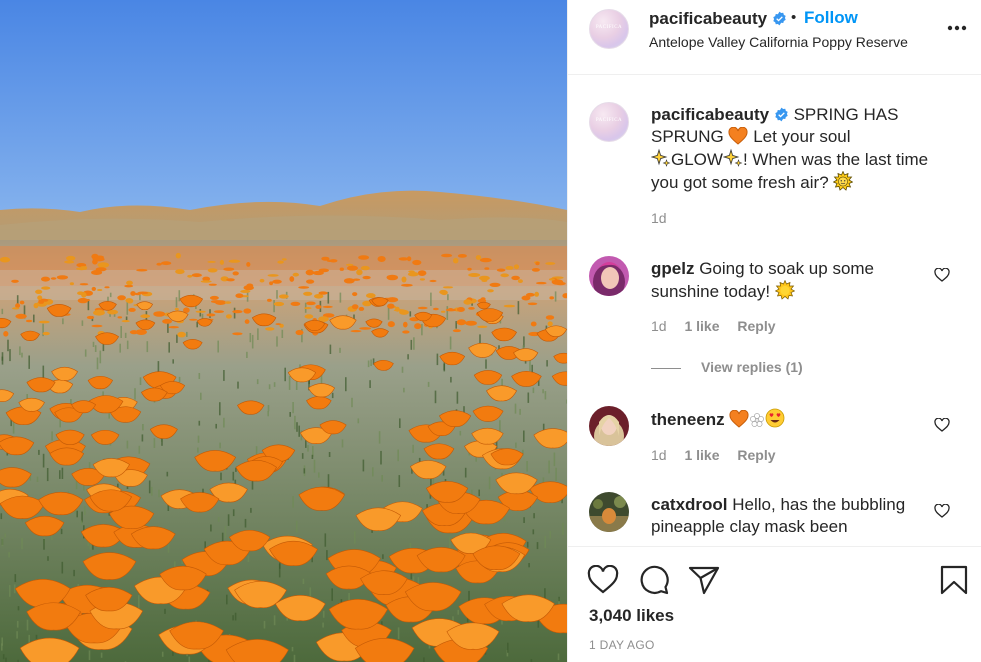  Describe the element at coordinates (802, 136) in the screenshot. I see `caption-line: Let your soul` at that location.